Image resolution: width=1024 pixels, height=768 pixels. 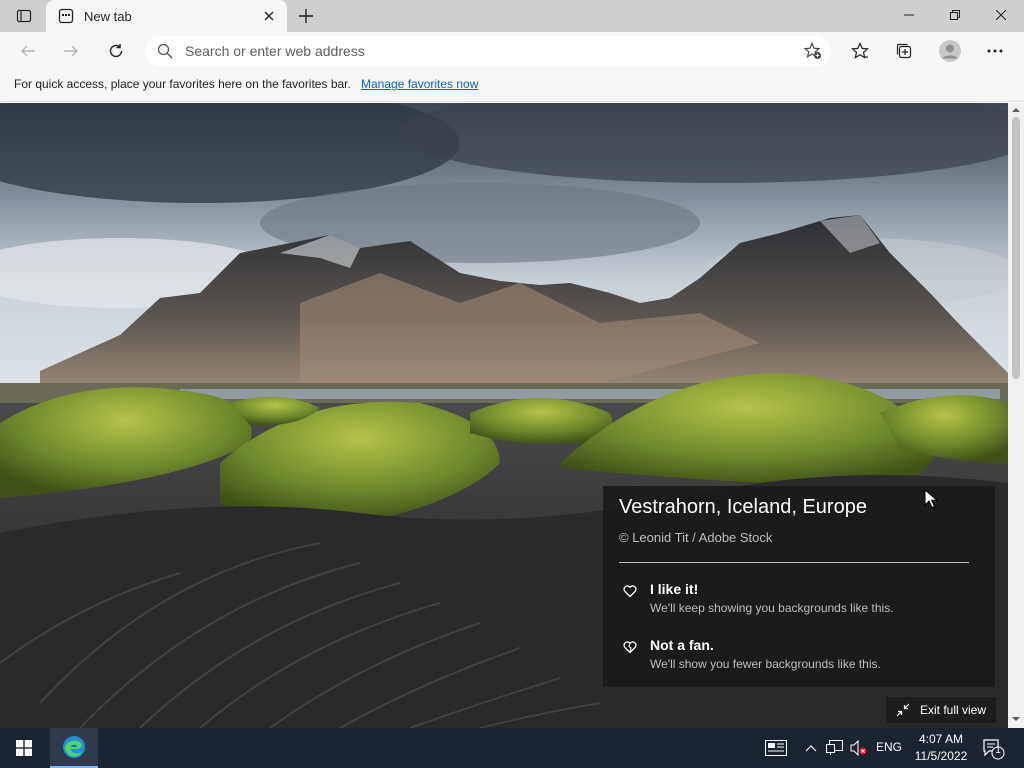 I want to click on address-input: Search or enter web address, so click(x=275, y=51).